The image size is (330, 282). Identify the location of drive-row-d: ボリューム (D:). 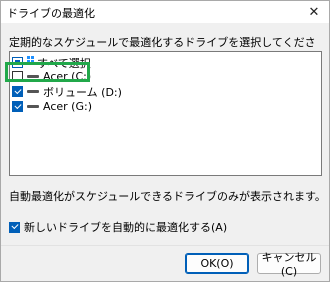
(164, 91).